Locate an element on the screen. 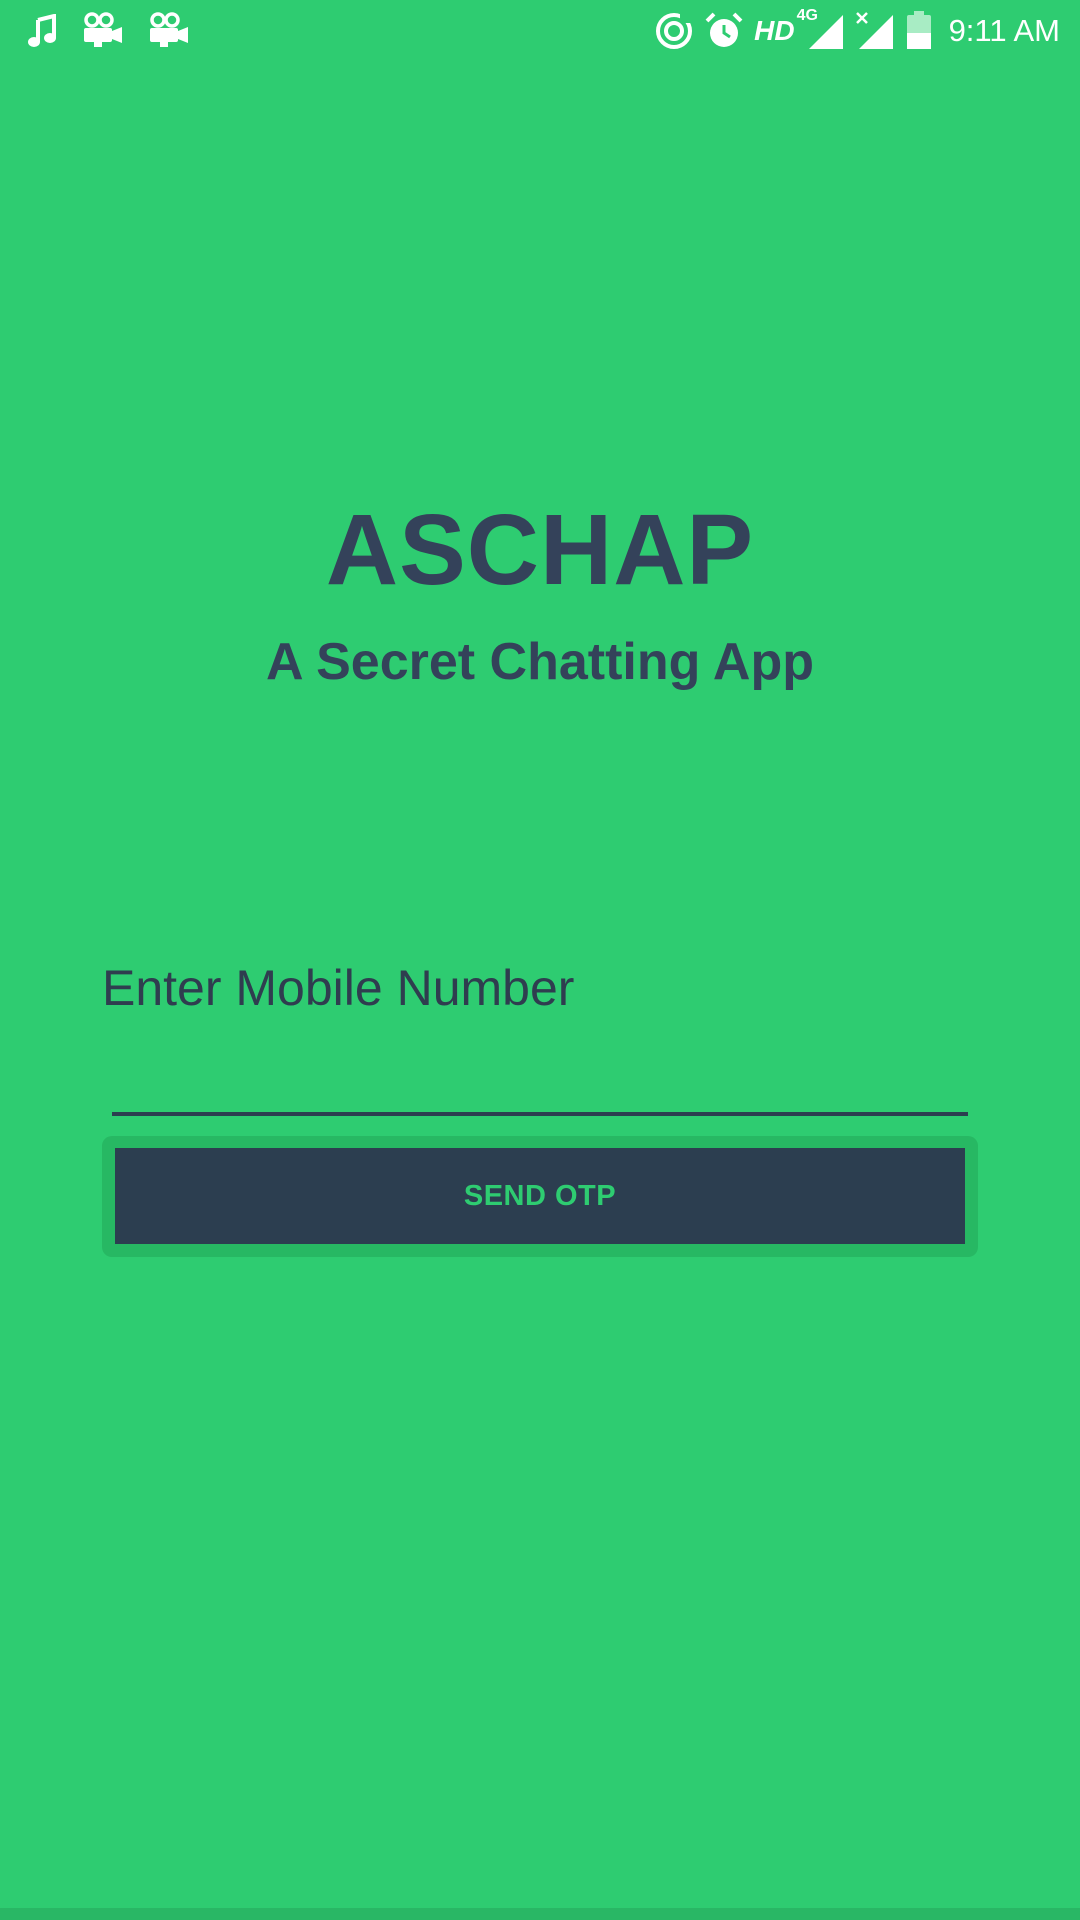  system-icons: HD 4G 9:11 AM is located at coordinates (857, 30).